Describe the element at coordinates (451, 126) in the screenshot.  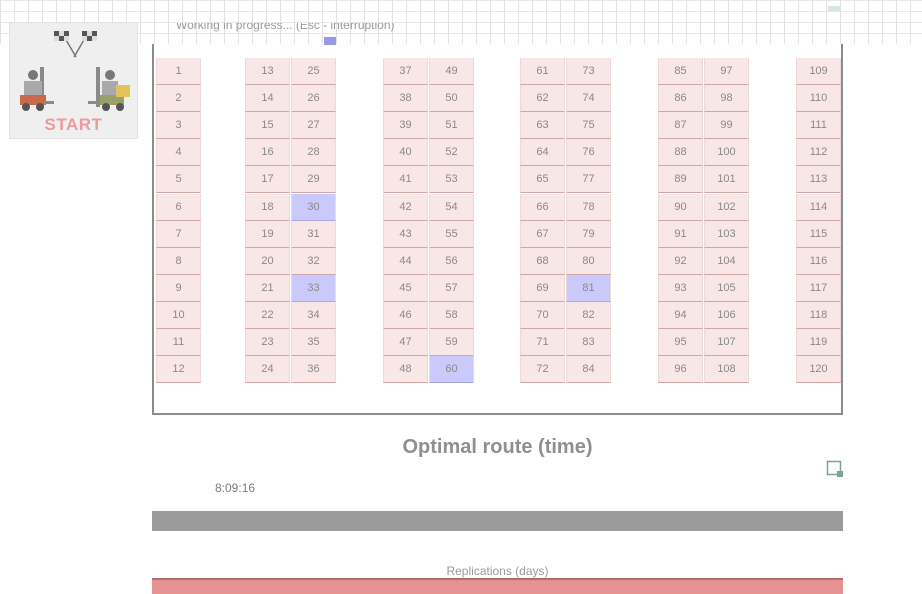
I see `location-cell-51: 51` at that location.